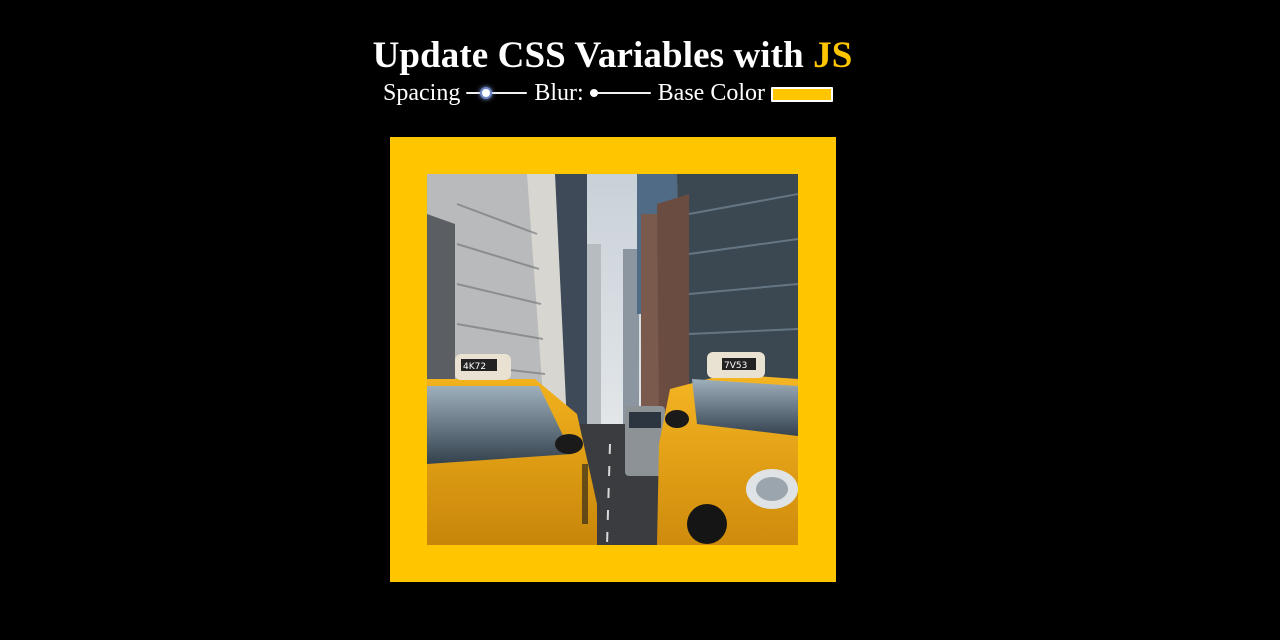 This screenshot has height=640, width=1280. Describe the element at coordinates (588, 55) in the screenshot. I see `title-text: Update CSS Variables with` at that location.